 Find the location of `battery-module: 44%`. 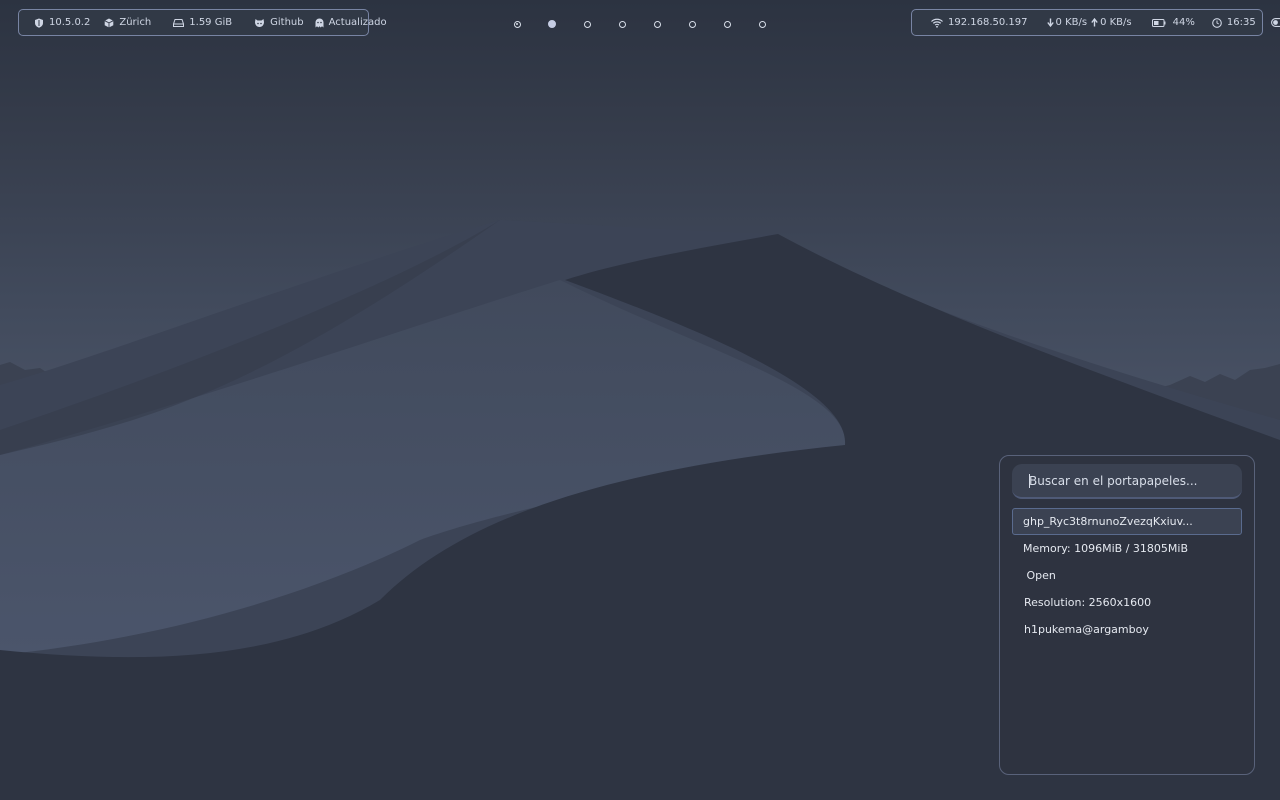

battery-module: 44% is located at coordinates (1173, 22).